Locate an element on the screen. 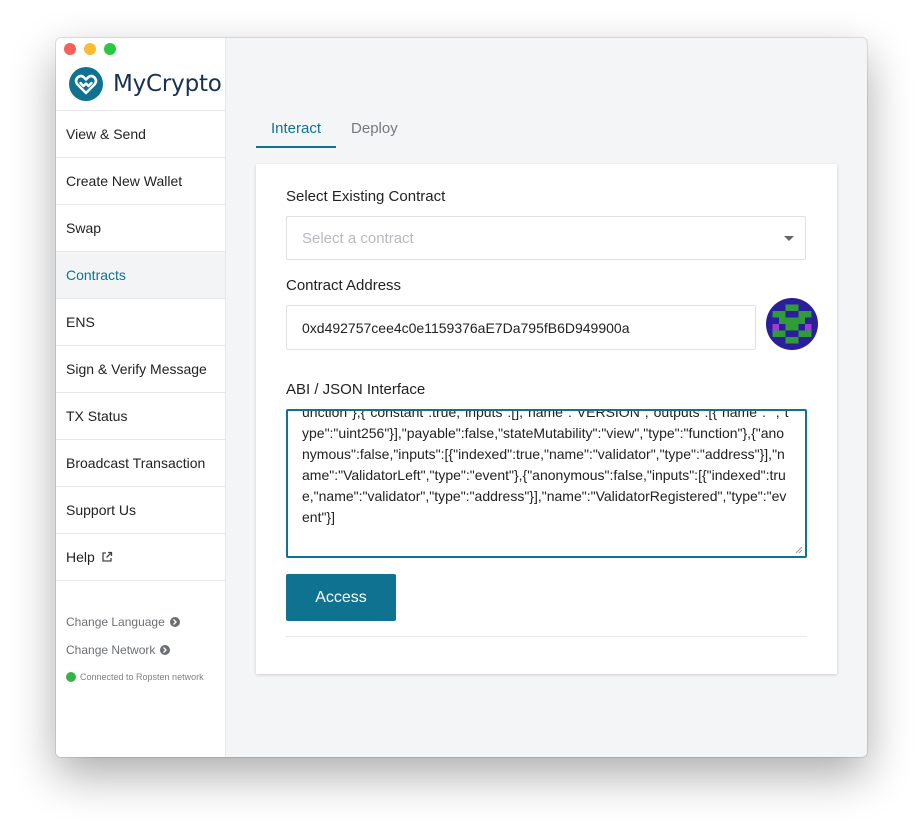  sidebar-item-view-send: View & Send is located at coordinates (140, 133).